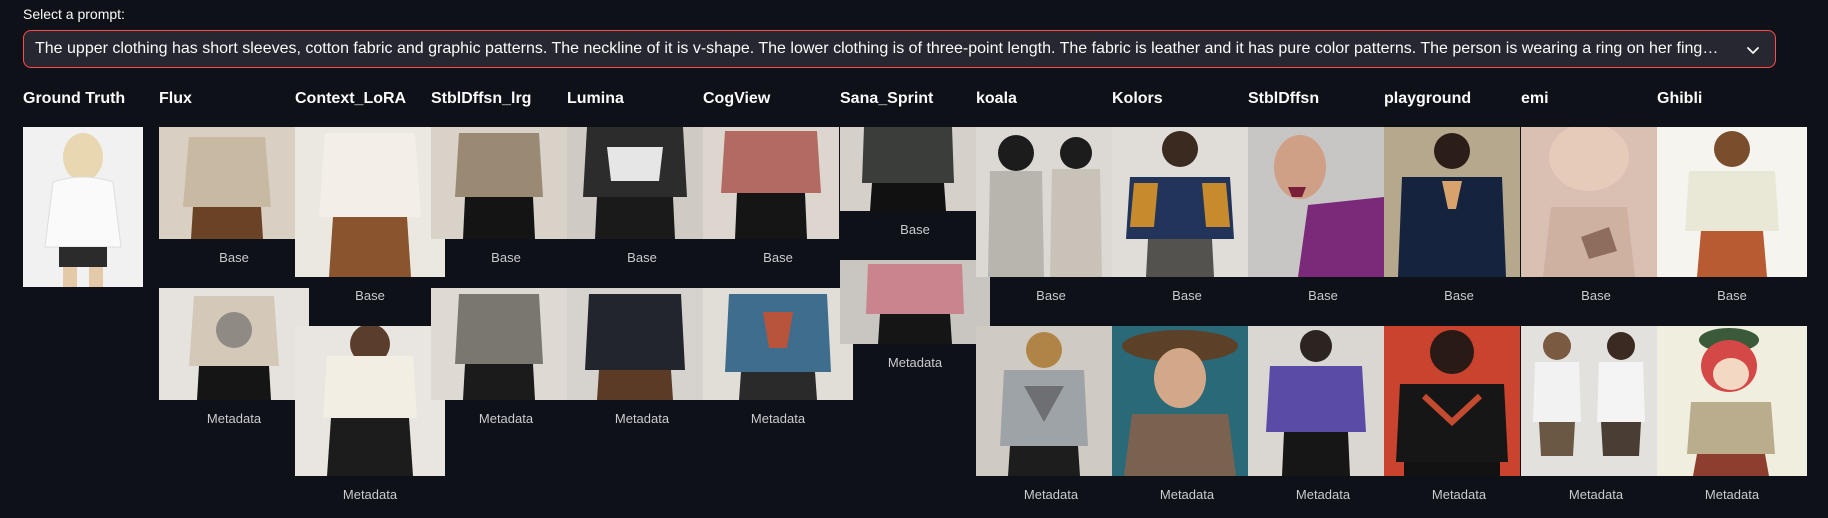 The height and width of the screenshot is (518, 1828). I want to click on kolors-metadata-caption: Metadata, so click(1187, 494).